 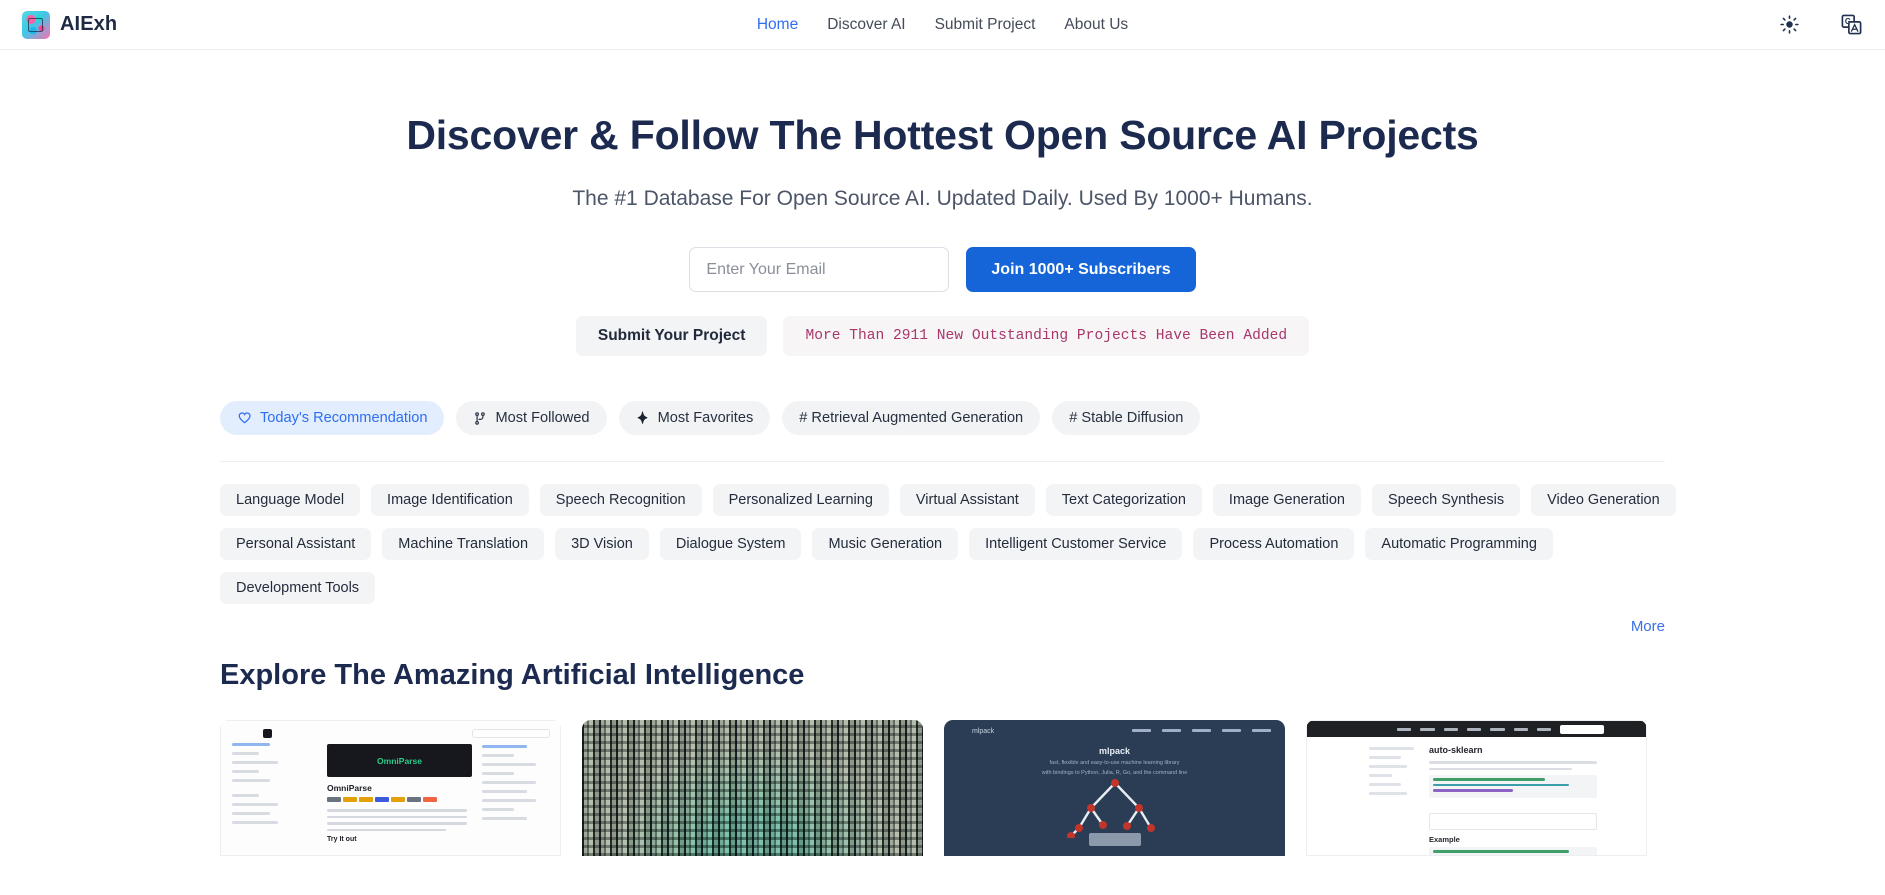 What do you see at coordinates (602, 544) in the screenshot?
I see `tag-3d-vision: 3D Vision` at bounding box center [602, 544].